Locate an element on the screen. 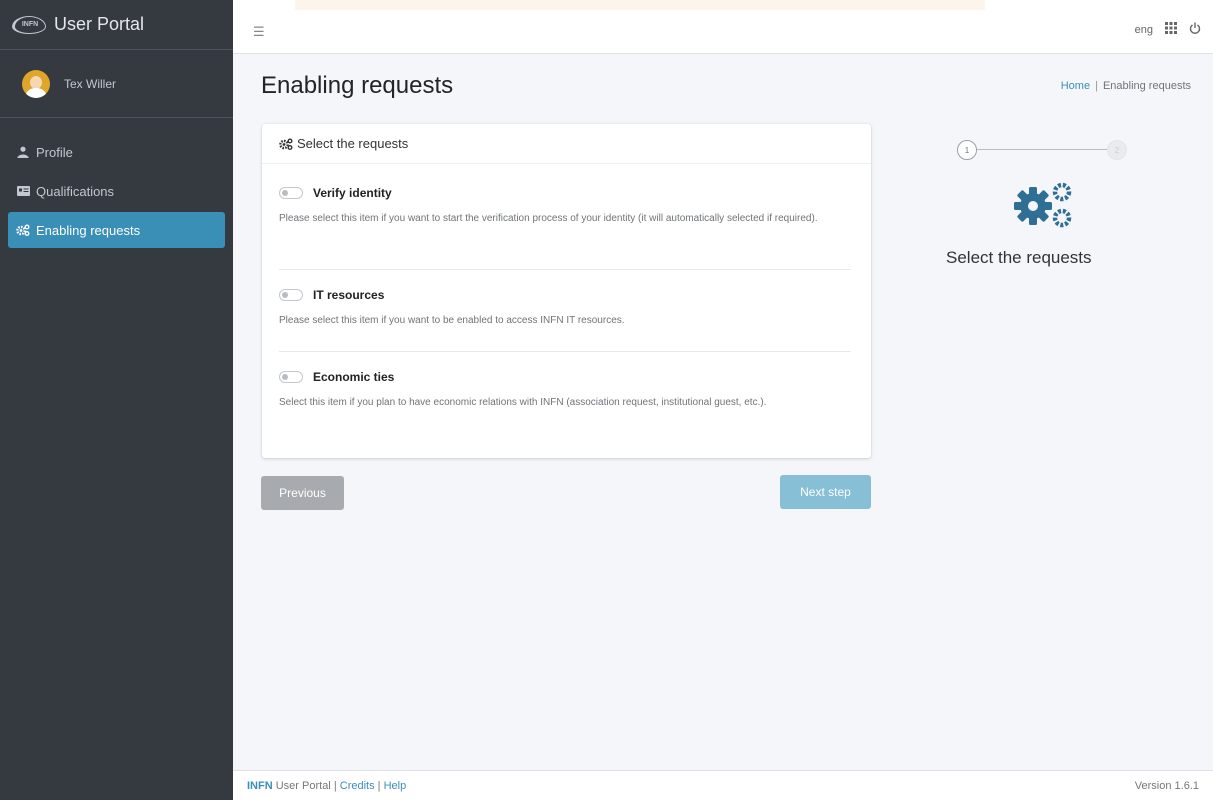  request-title-row: IT resources is located at coordinates (565, 295).